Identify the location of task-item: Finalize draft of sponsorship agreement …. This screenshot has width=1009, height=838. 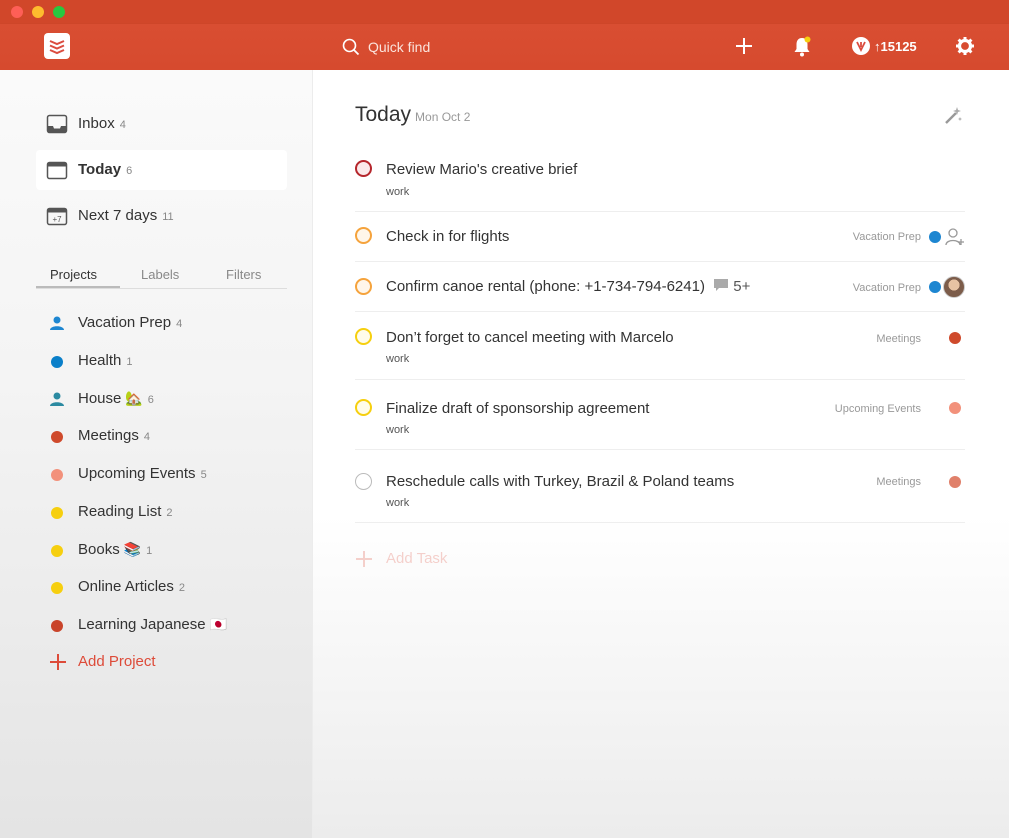
(660, 415).